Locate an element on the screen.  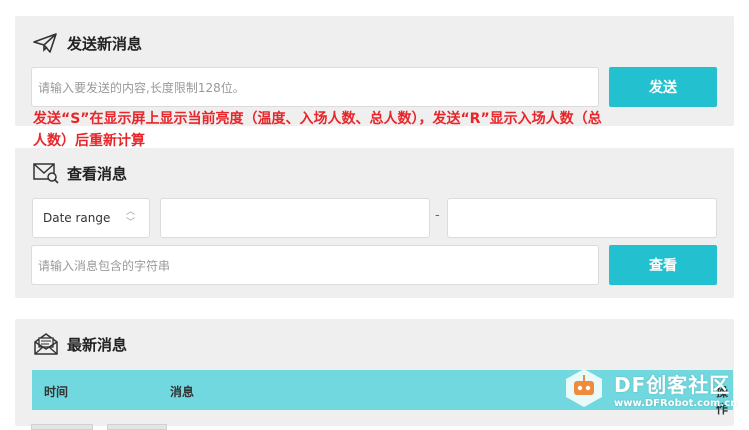
date-range-select: Date range ︿ ﹀ is located at coordinates (91, 218).